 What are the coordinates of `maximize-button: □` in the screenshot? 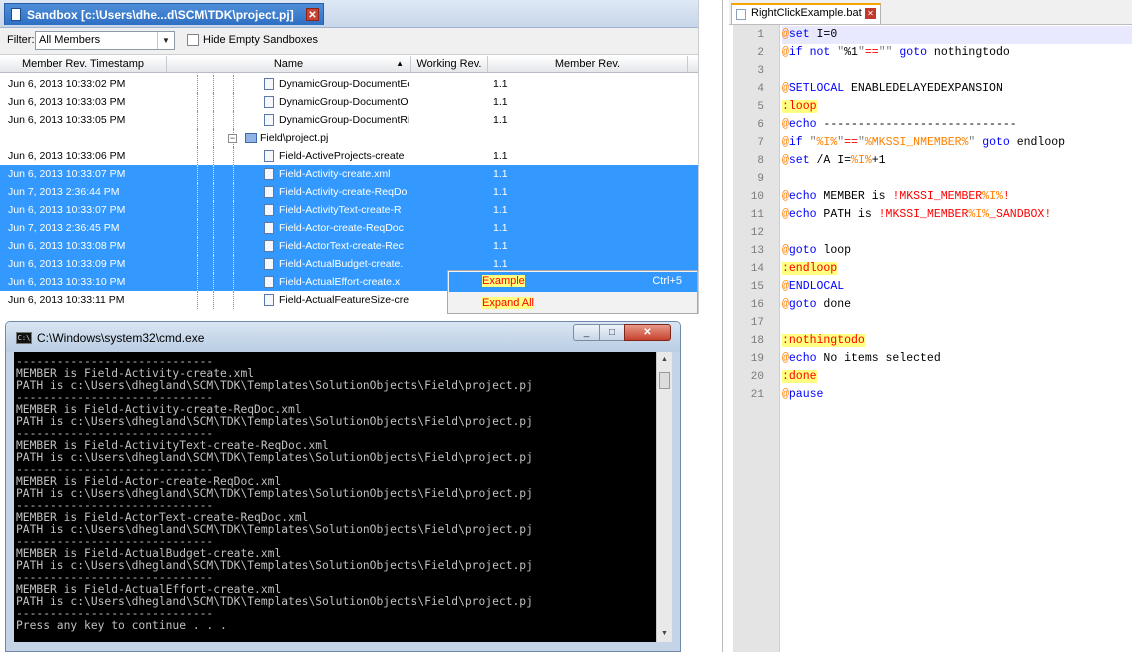 It's located at (612, 332).